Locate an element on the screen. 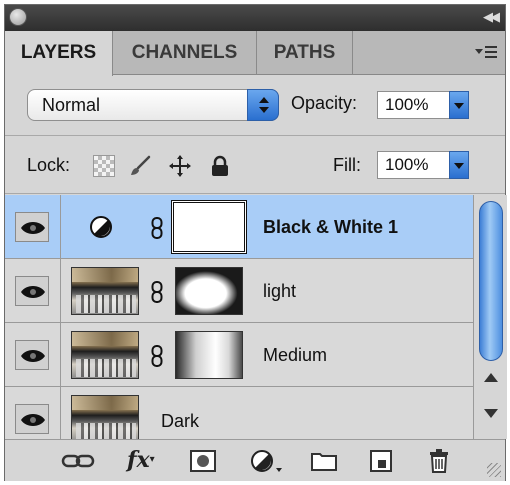  close-button is located at coordinates (18, 17).